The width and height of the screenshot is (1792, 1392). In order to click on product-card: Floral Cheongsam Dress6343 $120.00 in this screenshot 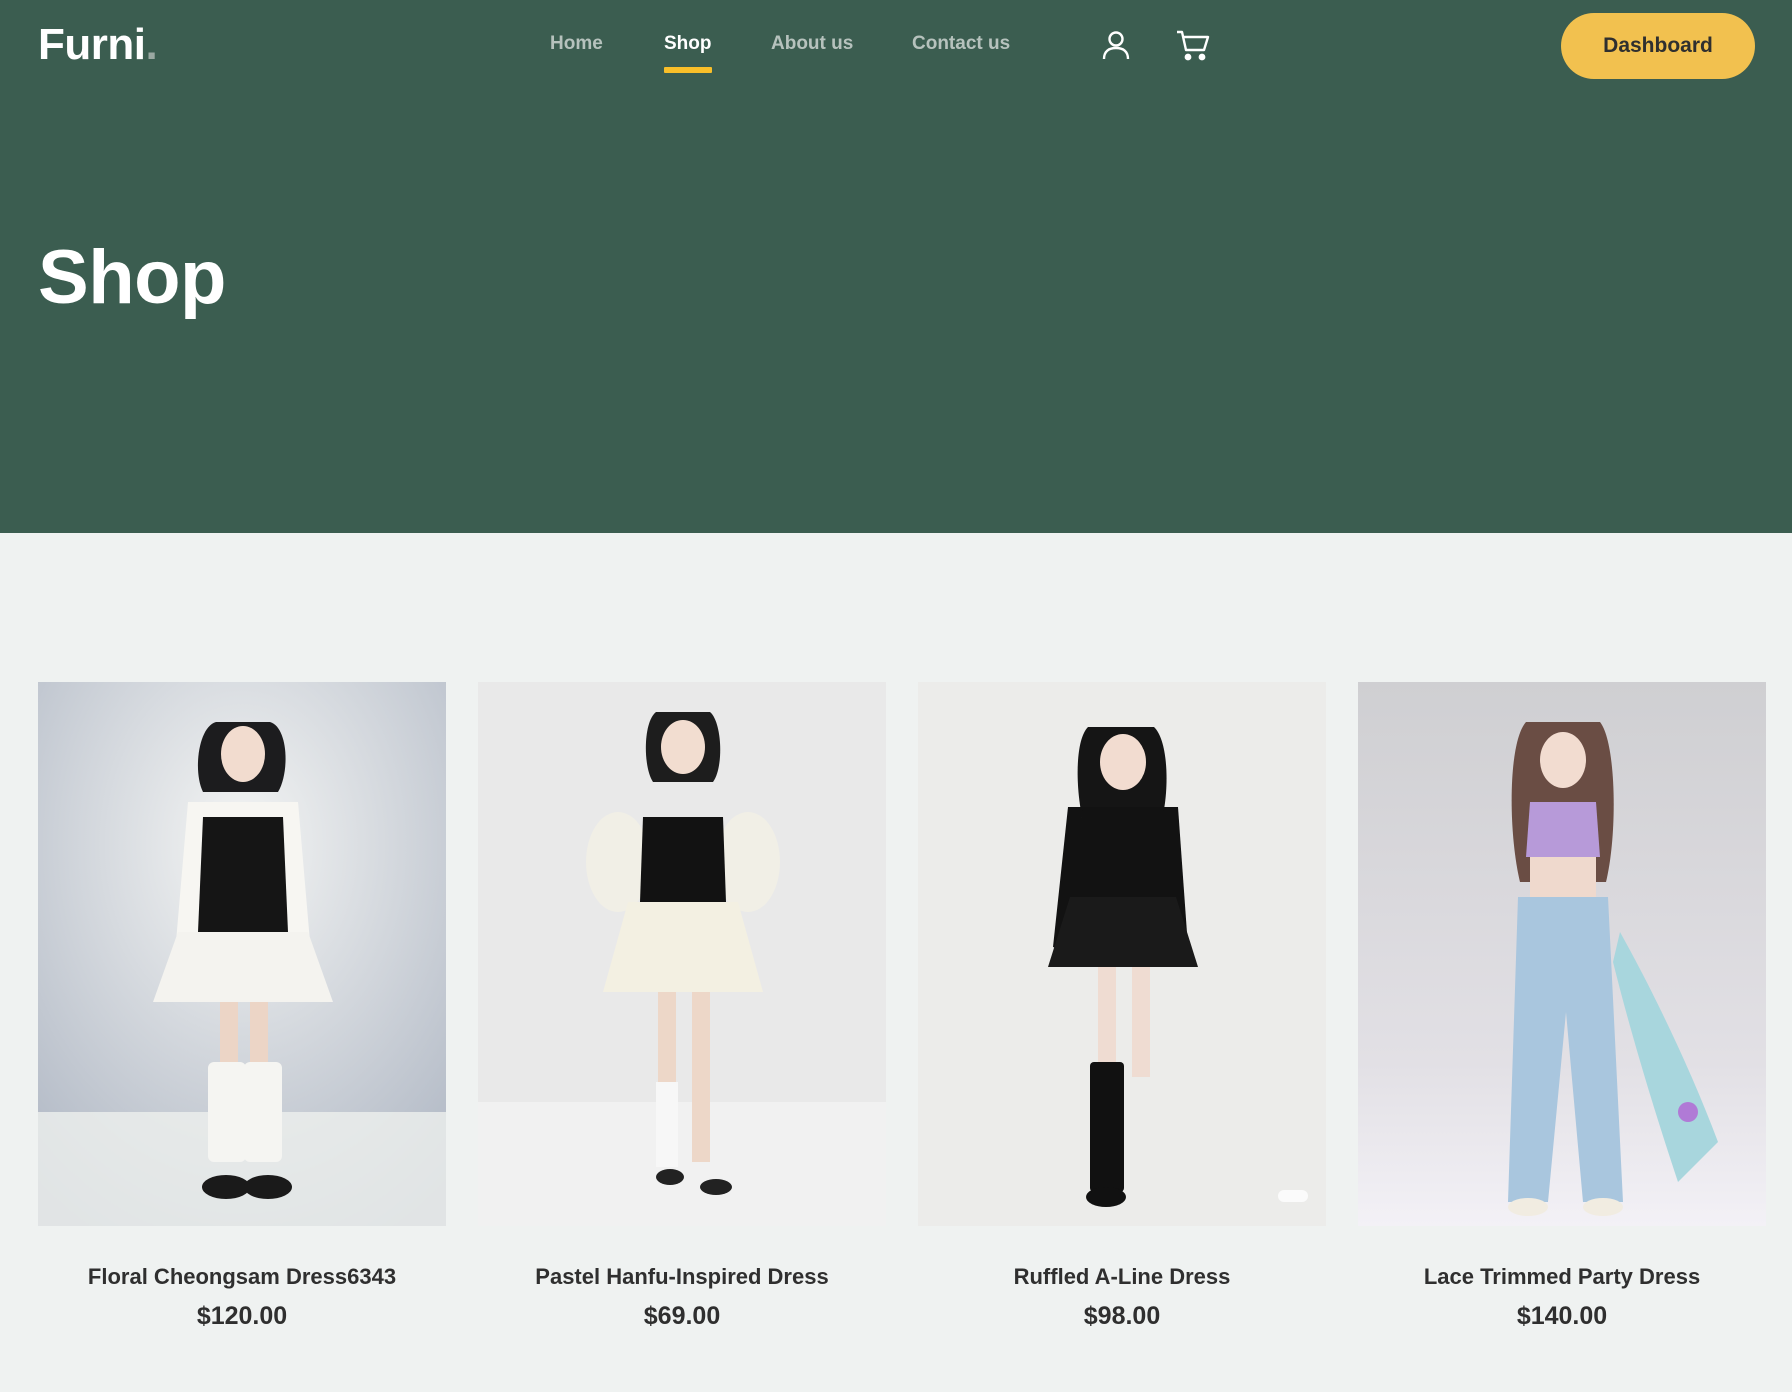, I will do `click(242, 1006)`.